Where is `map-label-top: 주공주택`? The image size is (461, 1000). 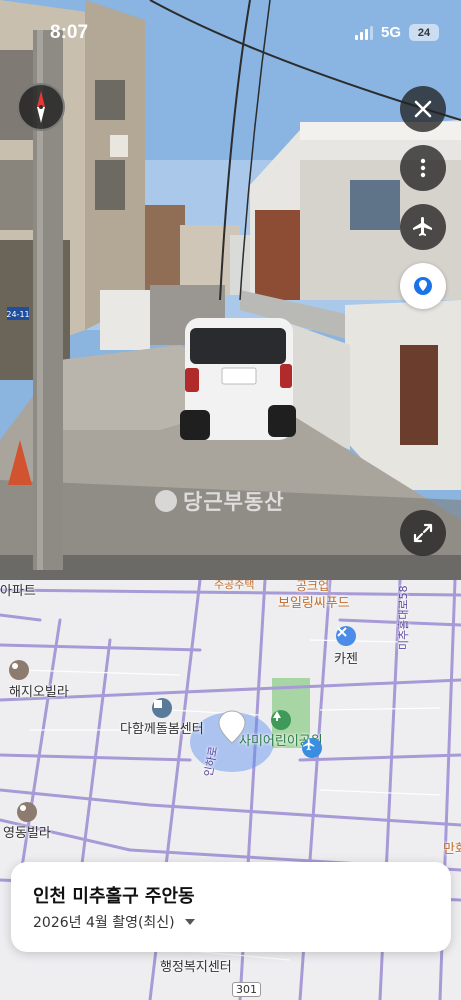
map-label-top: 주공주택 is located at coordinates (234, 585).